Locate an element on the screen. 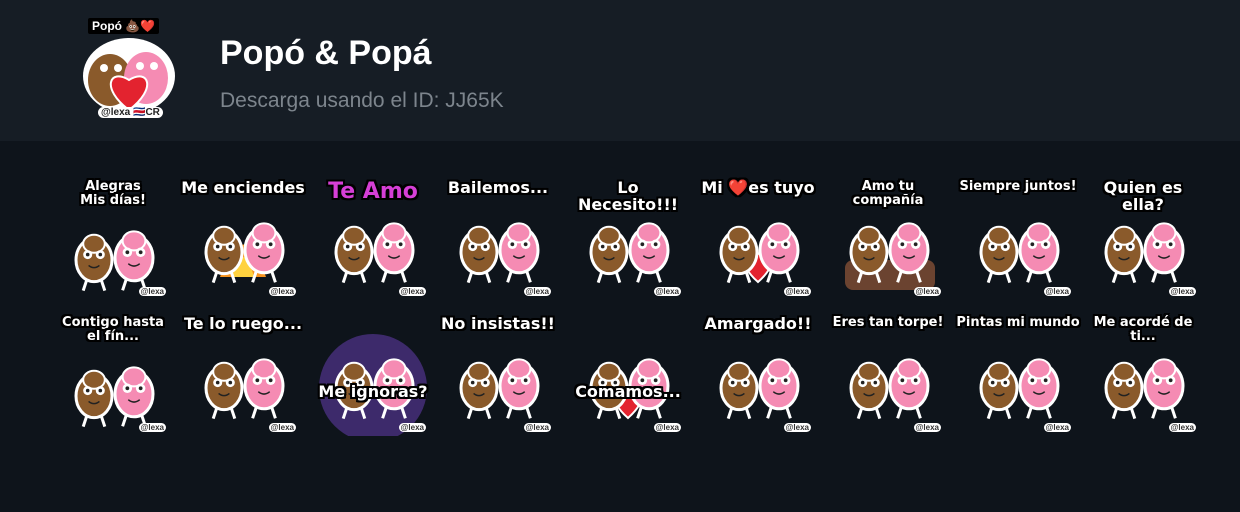  sticker-dance: Bailemos... @lexa is located at coordinates (498, 238).